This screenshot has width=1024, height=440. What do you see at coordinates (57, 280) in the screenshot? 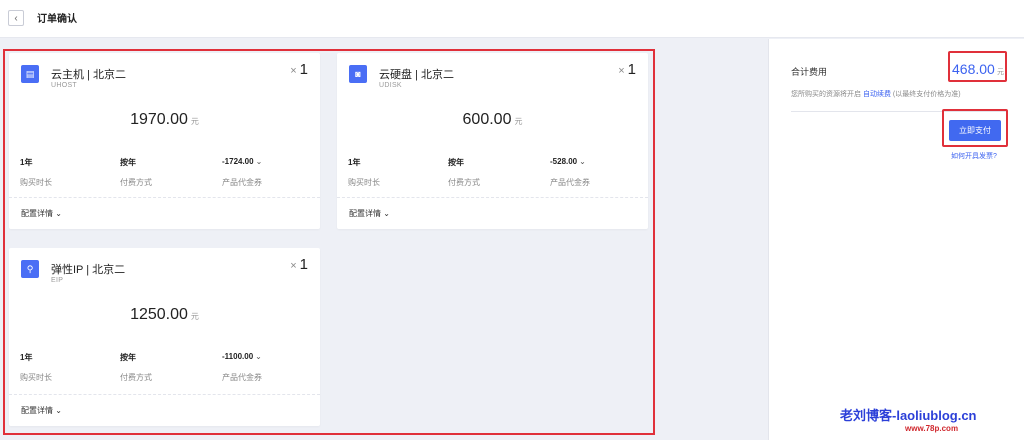
I see `product-code: EIP` at bounding box center [57, 280].